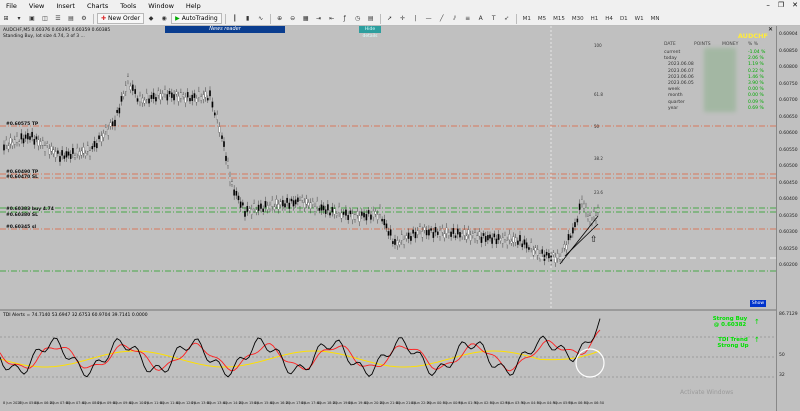  I want to click on trendline-icon: ╱, so click(442, 19).